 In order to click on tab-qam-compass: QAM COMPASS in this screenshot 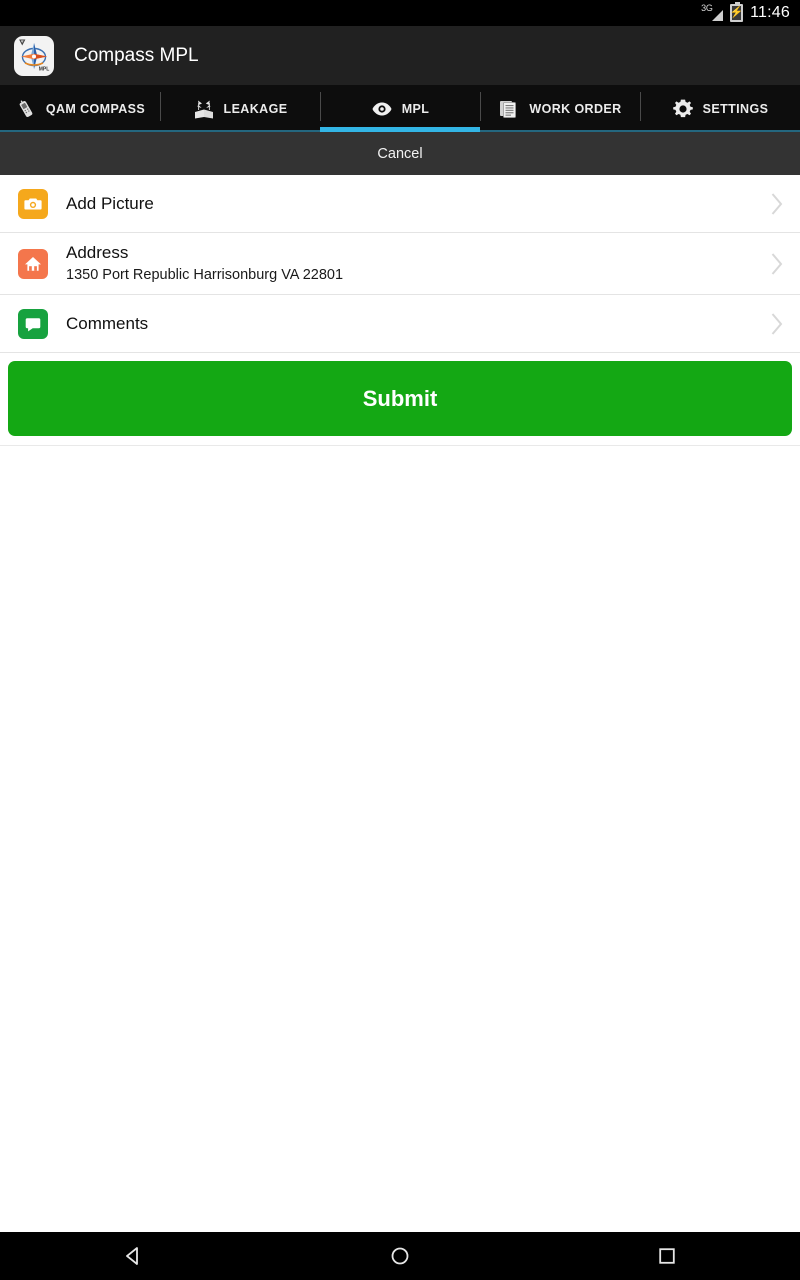, I will do `click(80, 108)`.